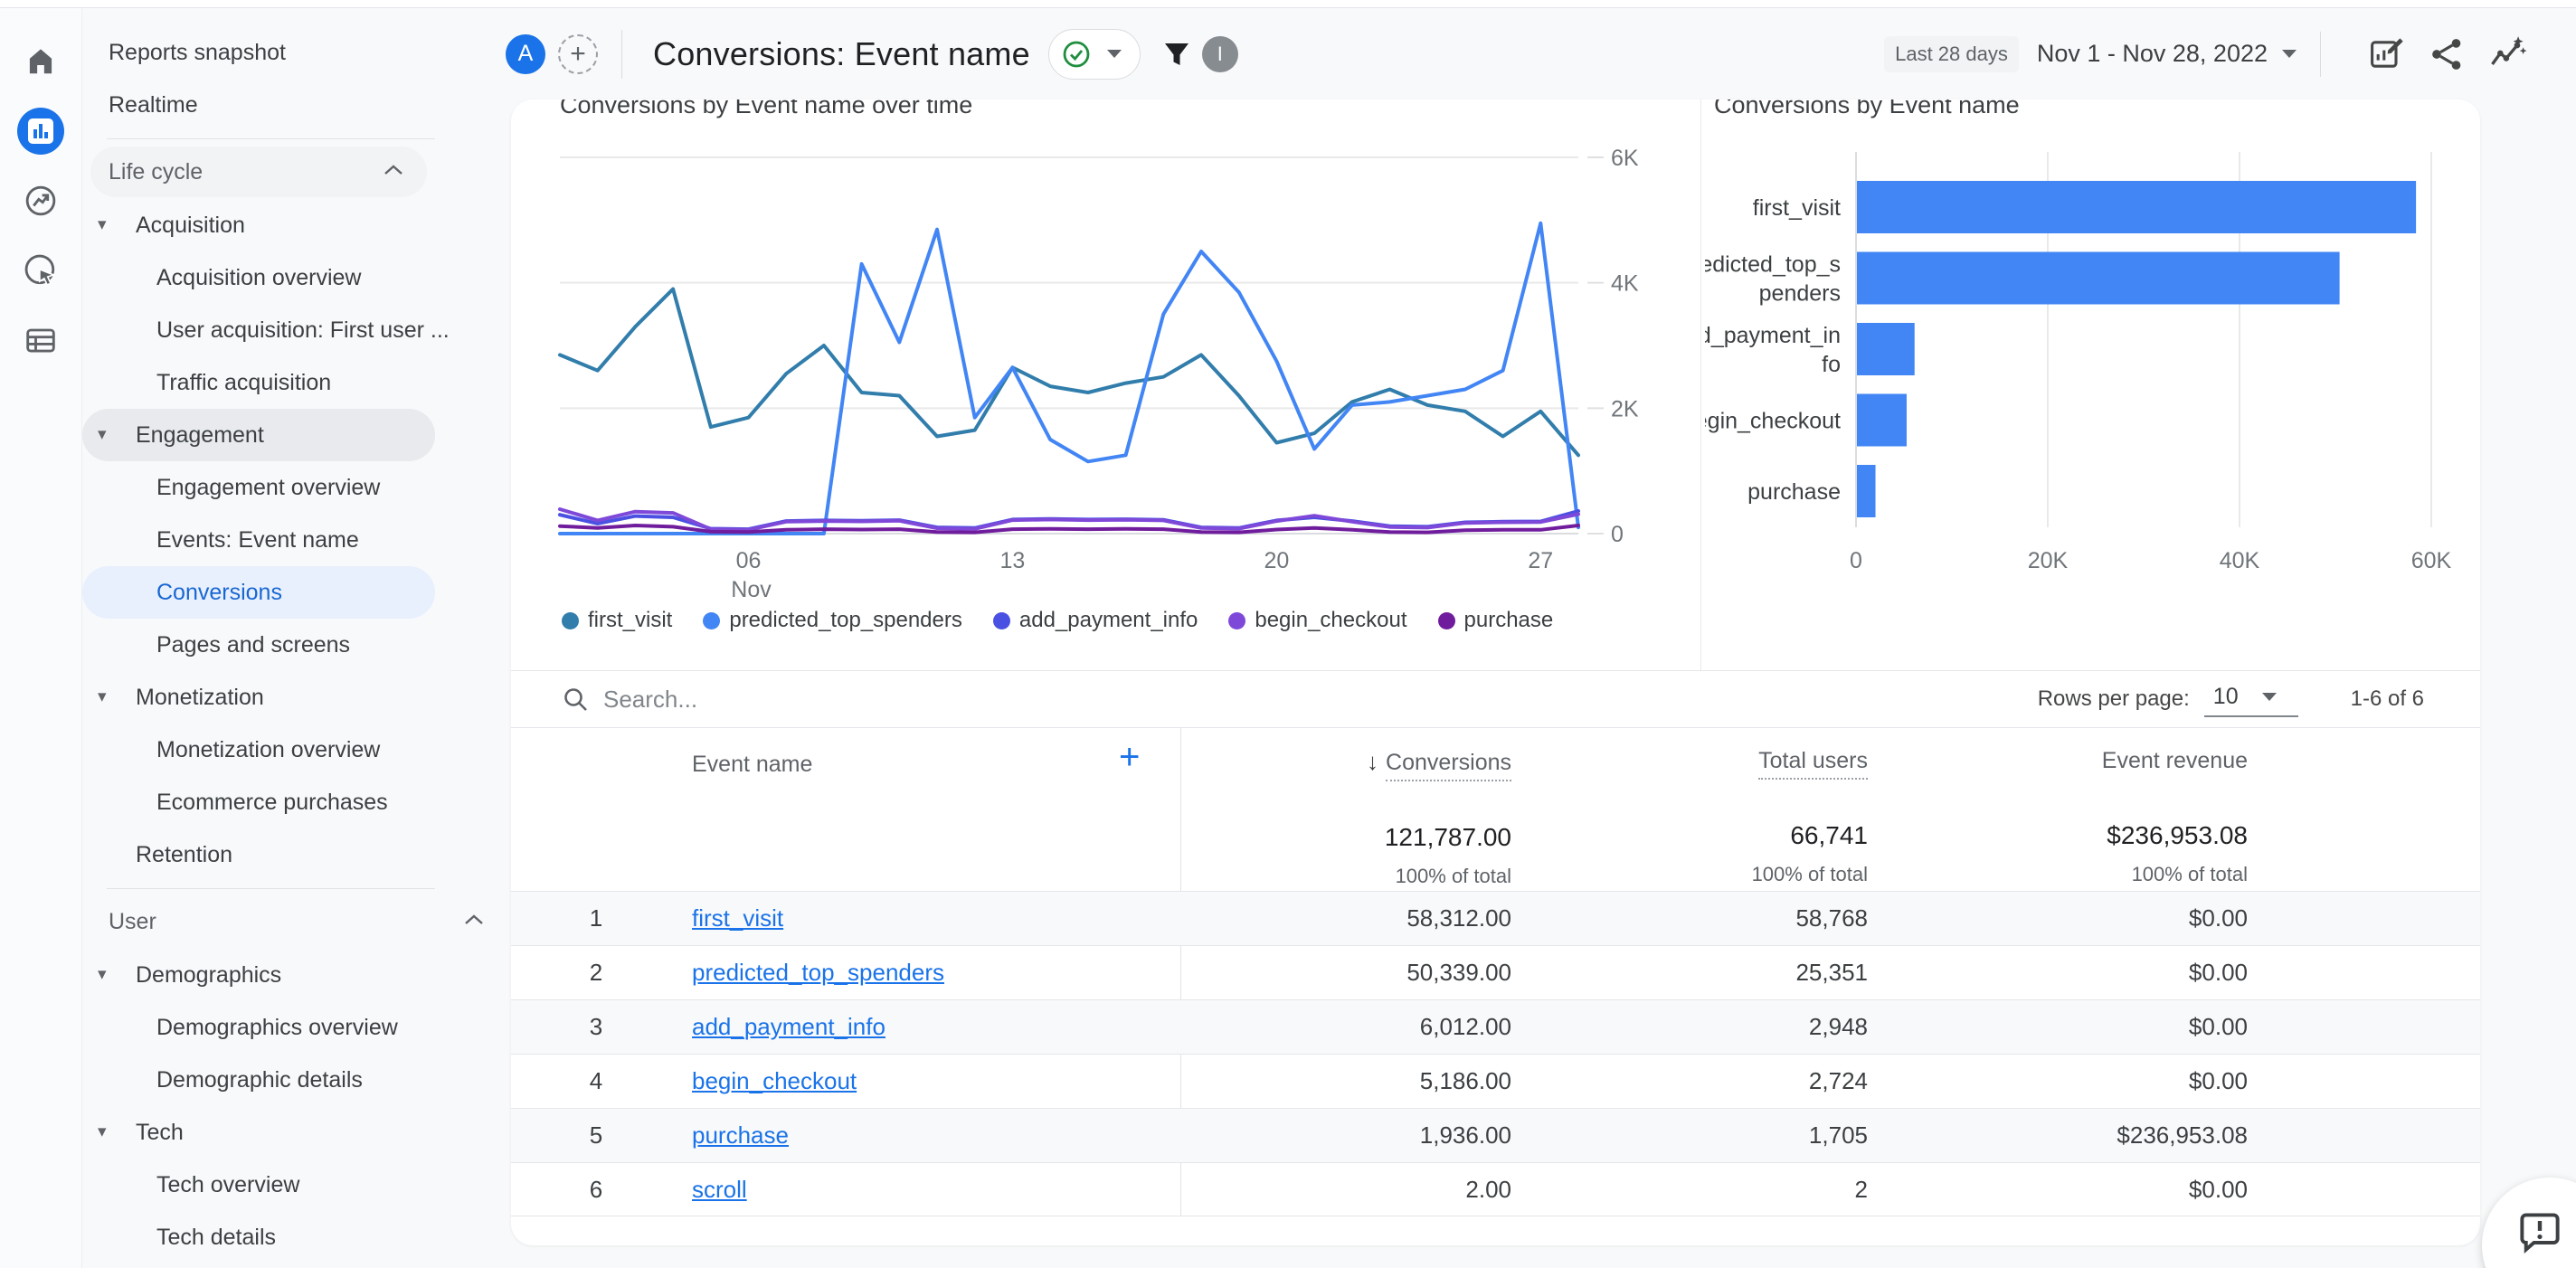  Describe the element at coordinates (40, 200) in the screenshot. I see `explore-nav-icon` at that location.